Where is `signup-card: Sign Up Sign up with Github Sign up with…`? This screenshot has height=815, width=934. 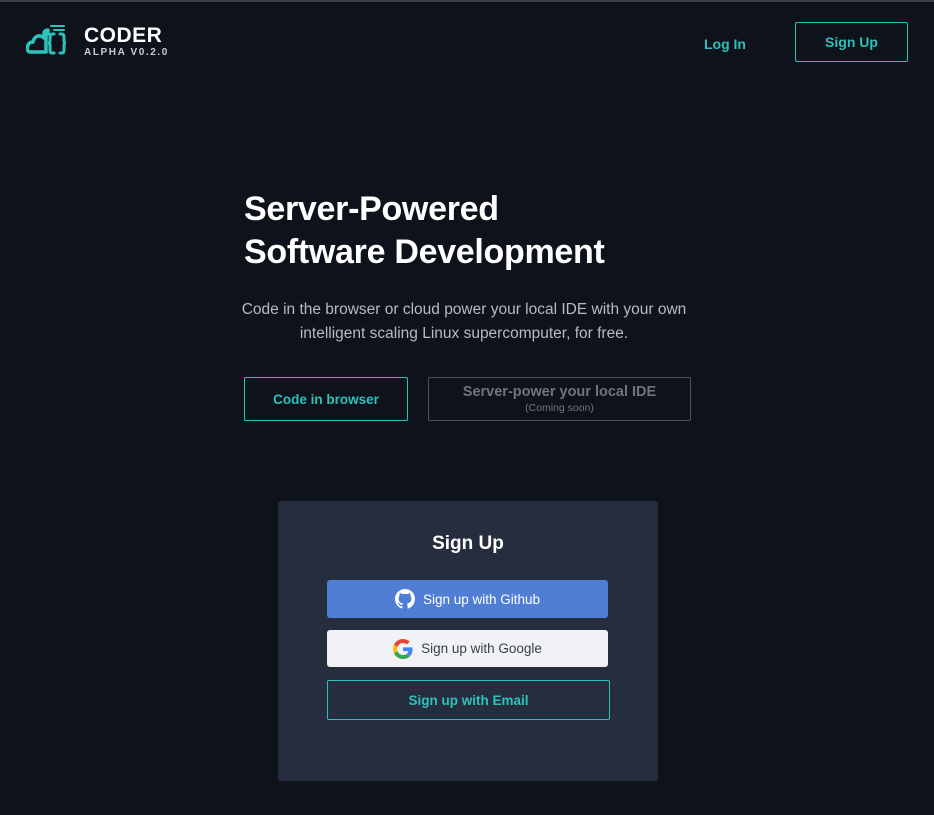 signup-card: Sign Up Sign up with Github Sign up with… is located at coordinates (468, 641).